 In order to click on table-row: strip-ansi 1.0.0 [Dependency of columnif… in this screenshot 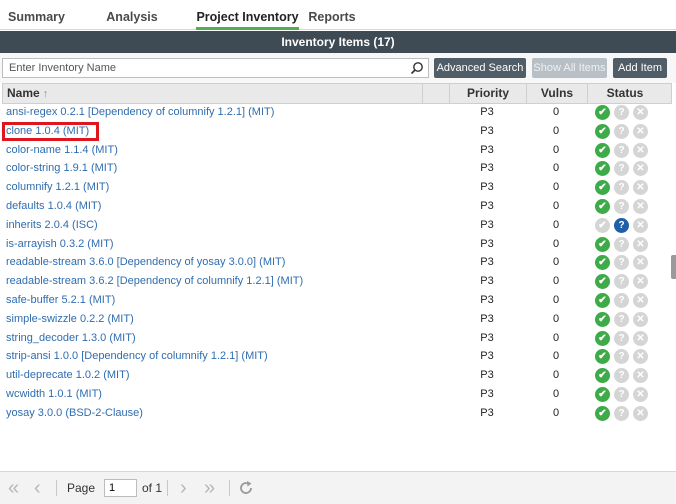, I will do `click(337, 357)`.